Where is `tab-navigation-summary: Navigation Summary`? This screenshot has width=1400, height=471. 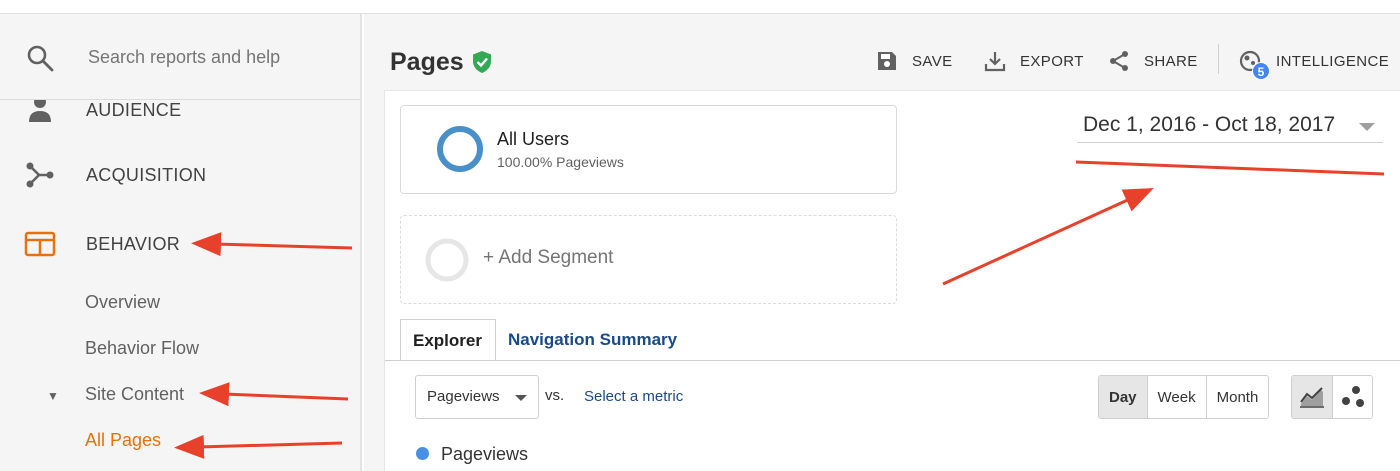 tab-navigation-summary: Navigation Summary is located at coordinates (592, 340).